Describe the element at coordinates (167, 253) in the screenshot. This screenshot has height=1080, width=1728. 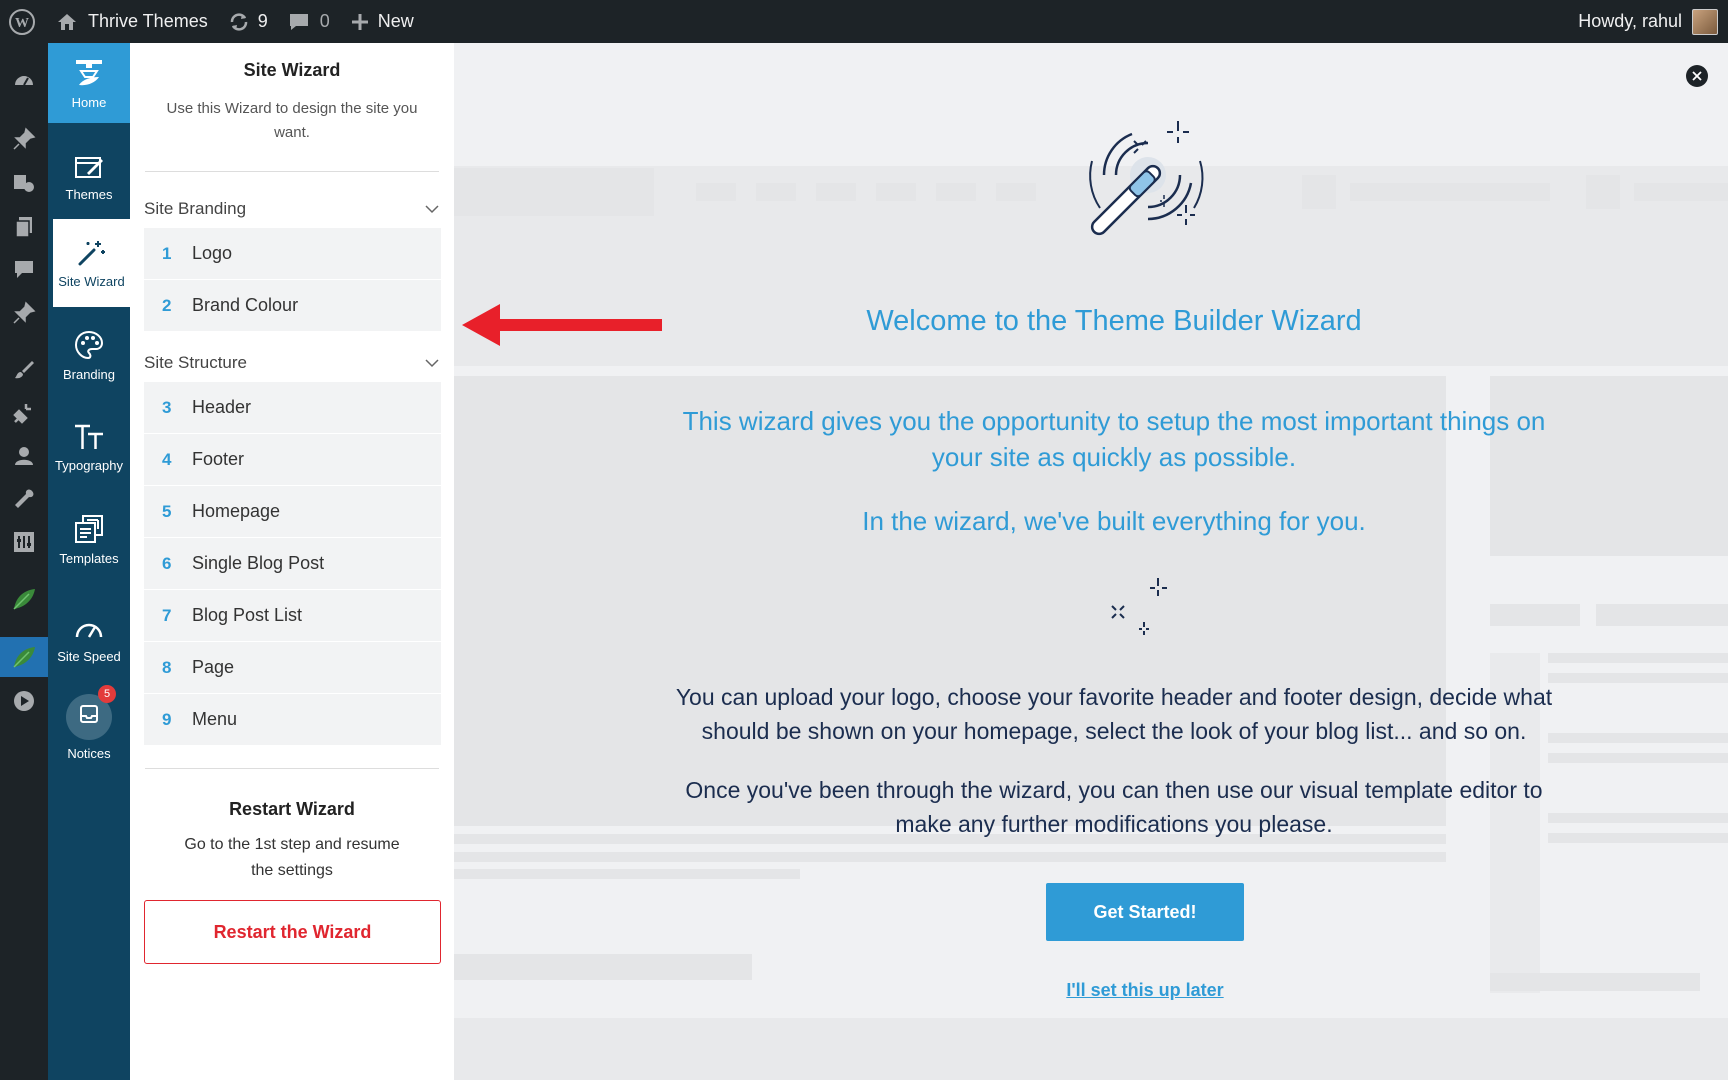
I see `step-number: 1` at that location.